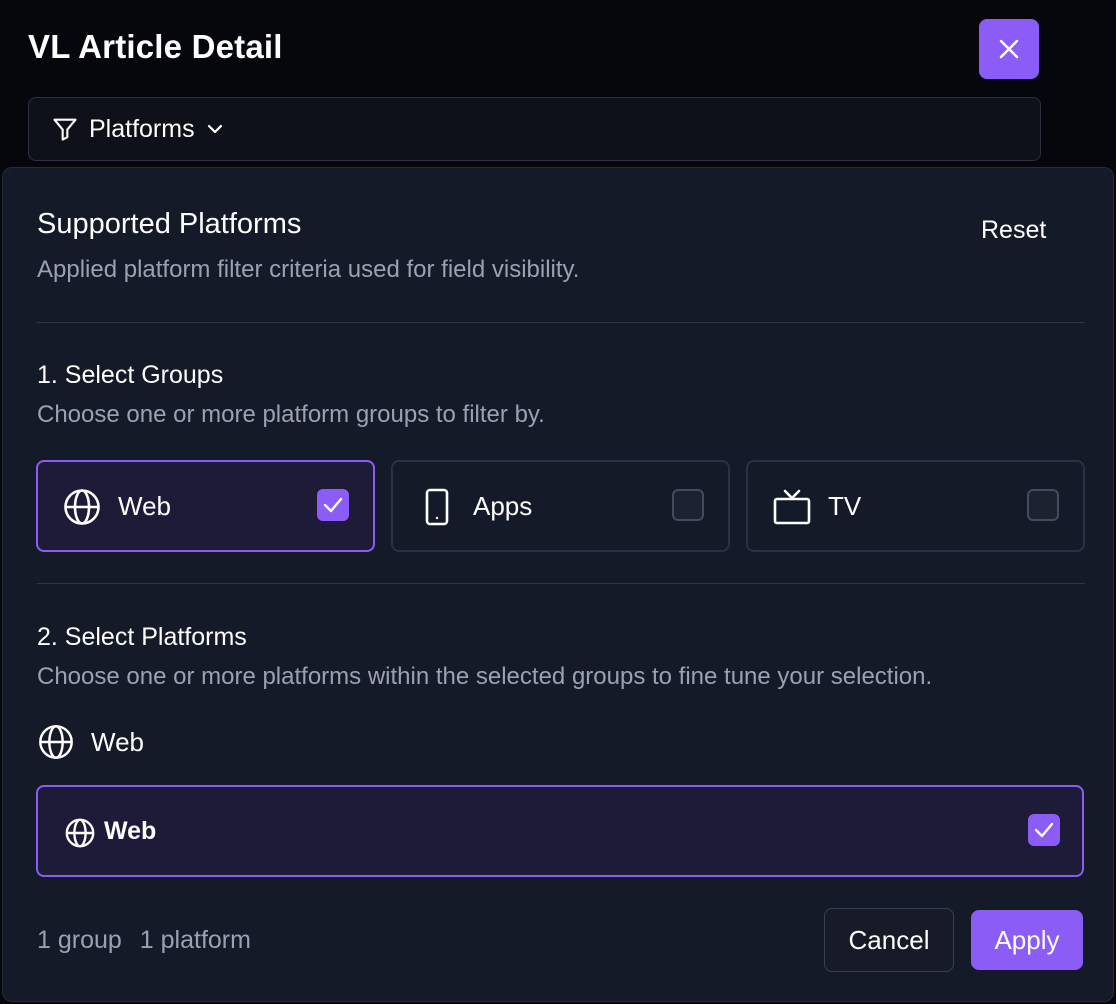  Describe the element at coordinates (889, 940) in the screenshot. I see `cancel-button: Cancel` at that location.